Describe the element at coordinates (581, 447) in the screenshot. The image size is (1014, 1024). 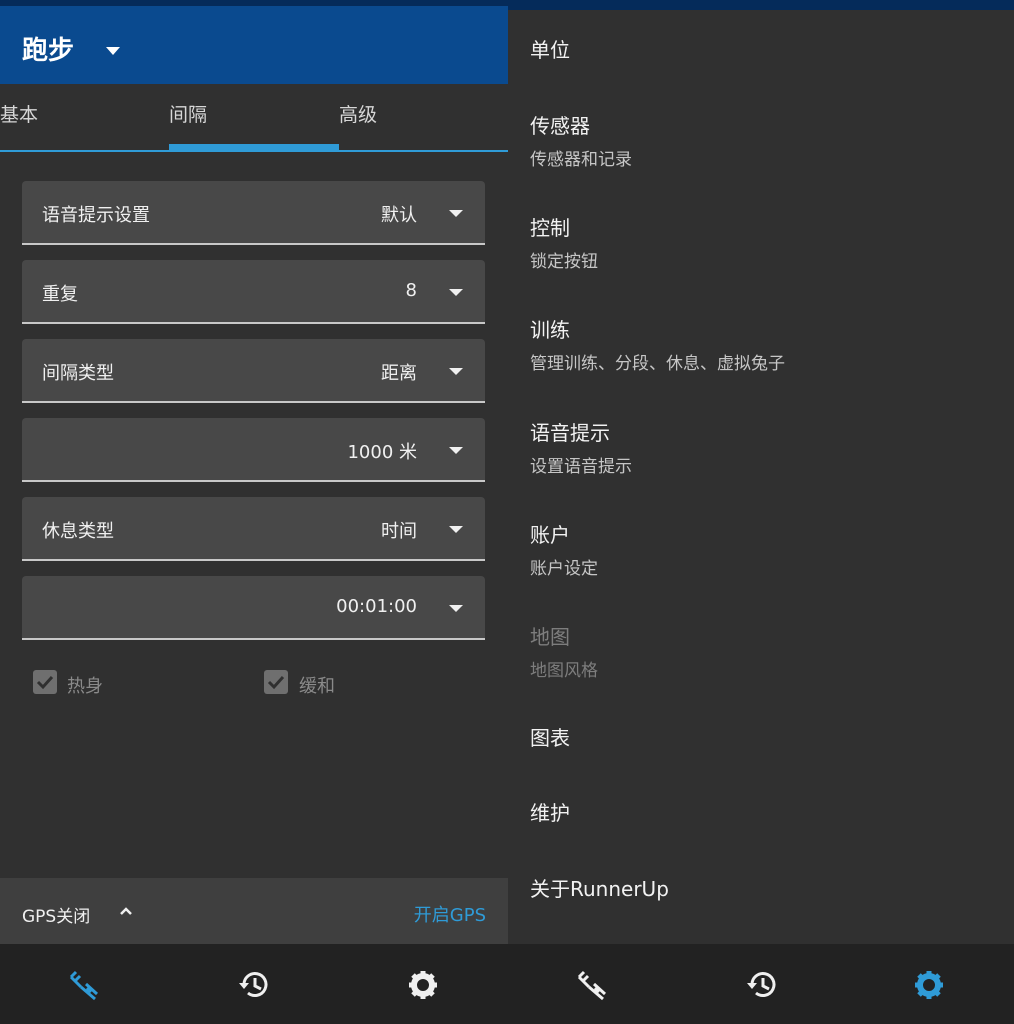
I see `pref-voice-cues: 语音提示 设置语音提示` at that location.